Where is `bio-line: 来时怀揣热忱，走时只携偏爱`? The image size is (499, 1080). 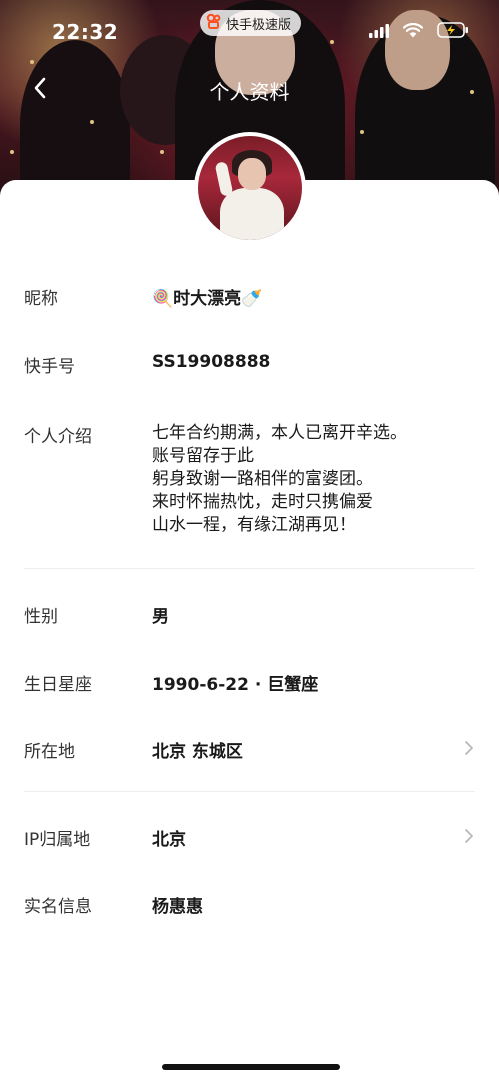
bio-line: 来时怀揣热忱，走时只携偏爱 is located at coordinates (262, 502).